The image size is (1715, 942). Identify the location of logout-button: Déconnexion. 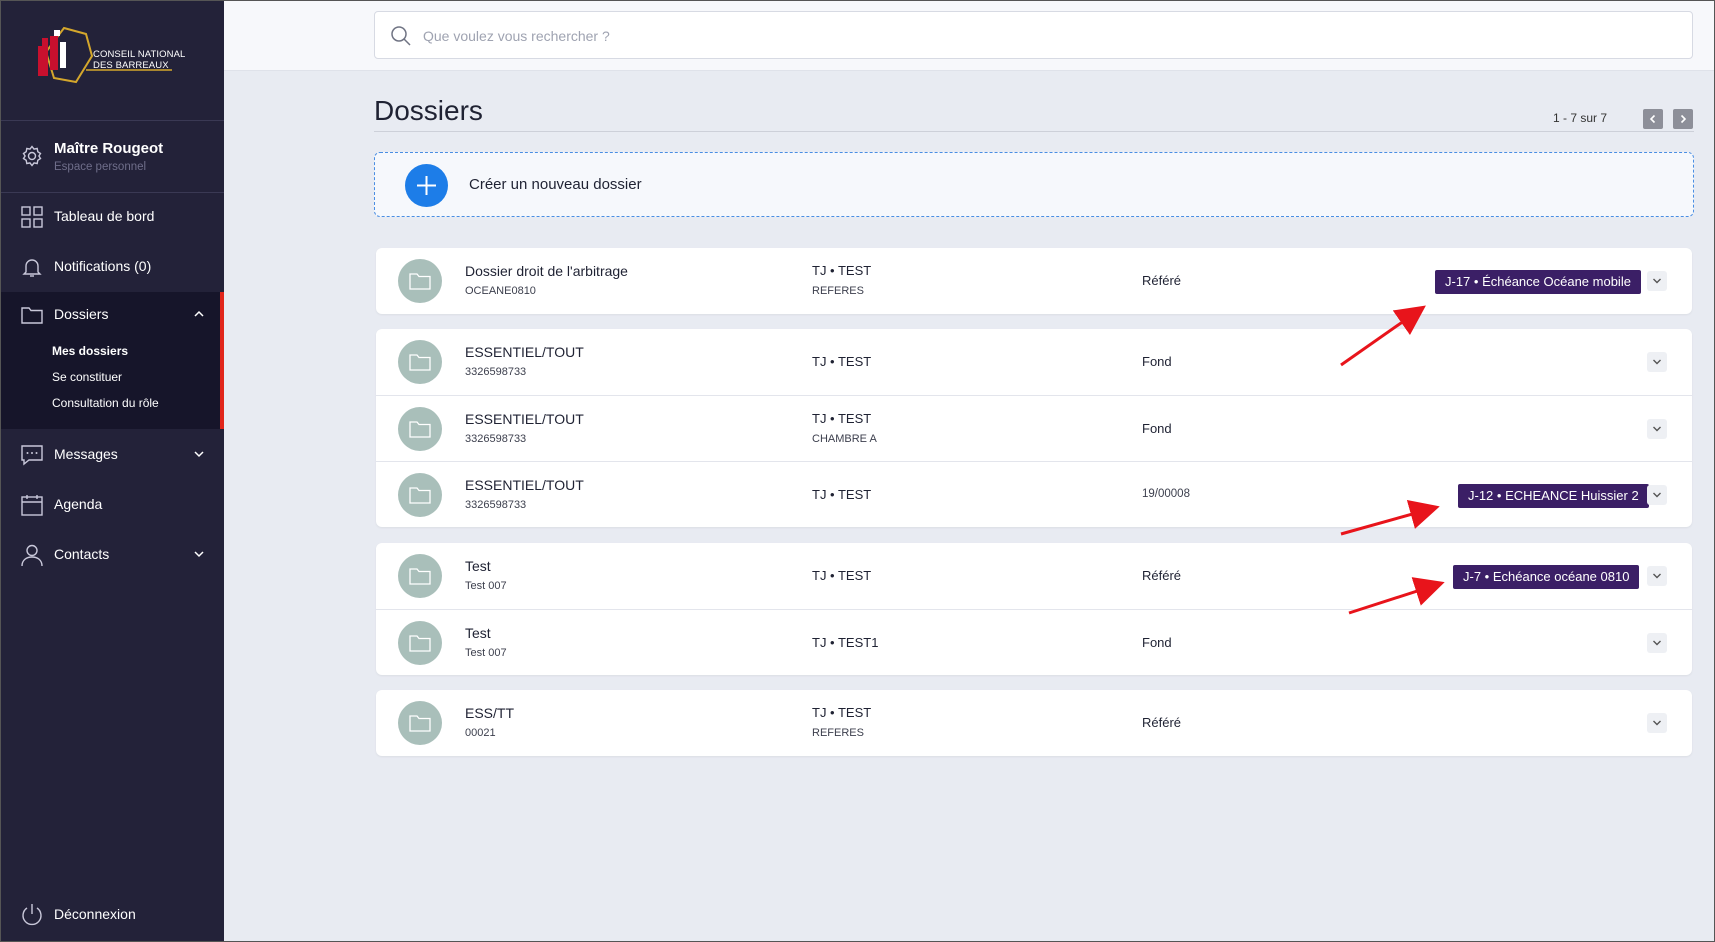
(112, 914).